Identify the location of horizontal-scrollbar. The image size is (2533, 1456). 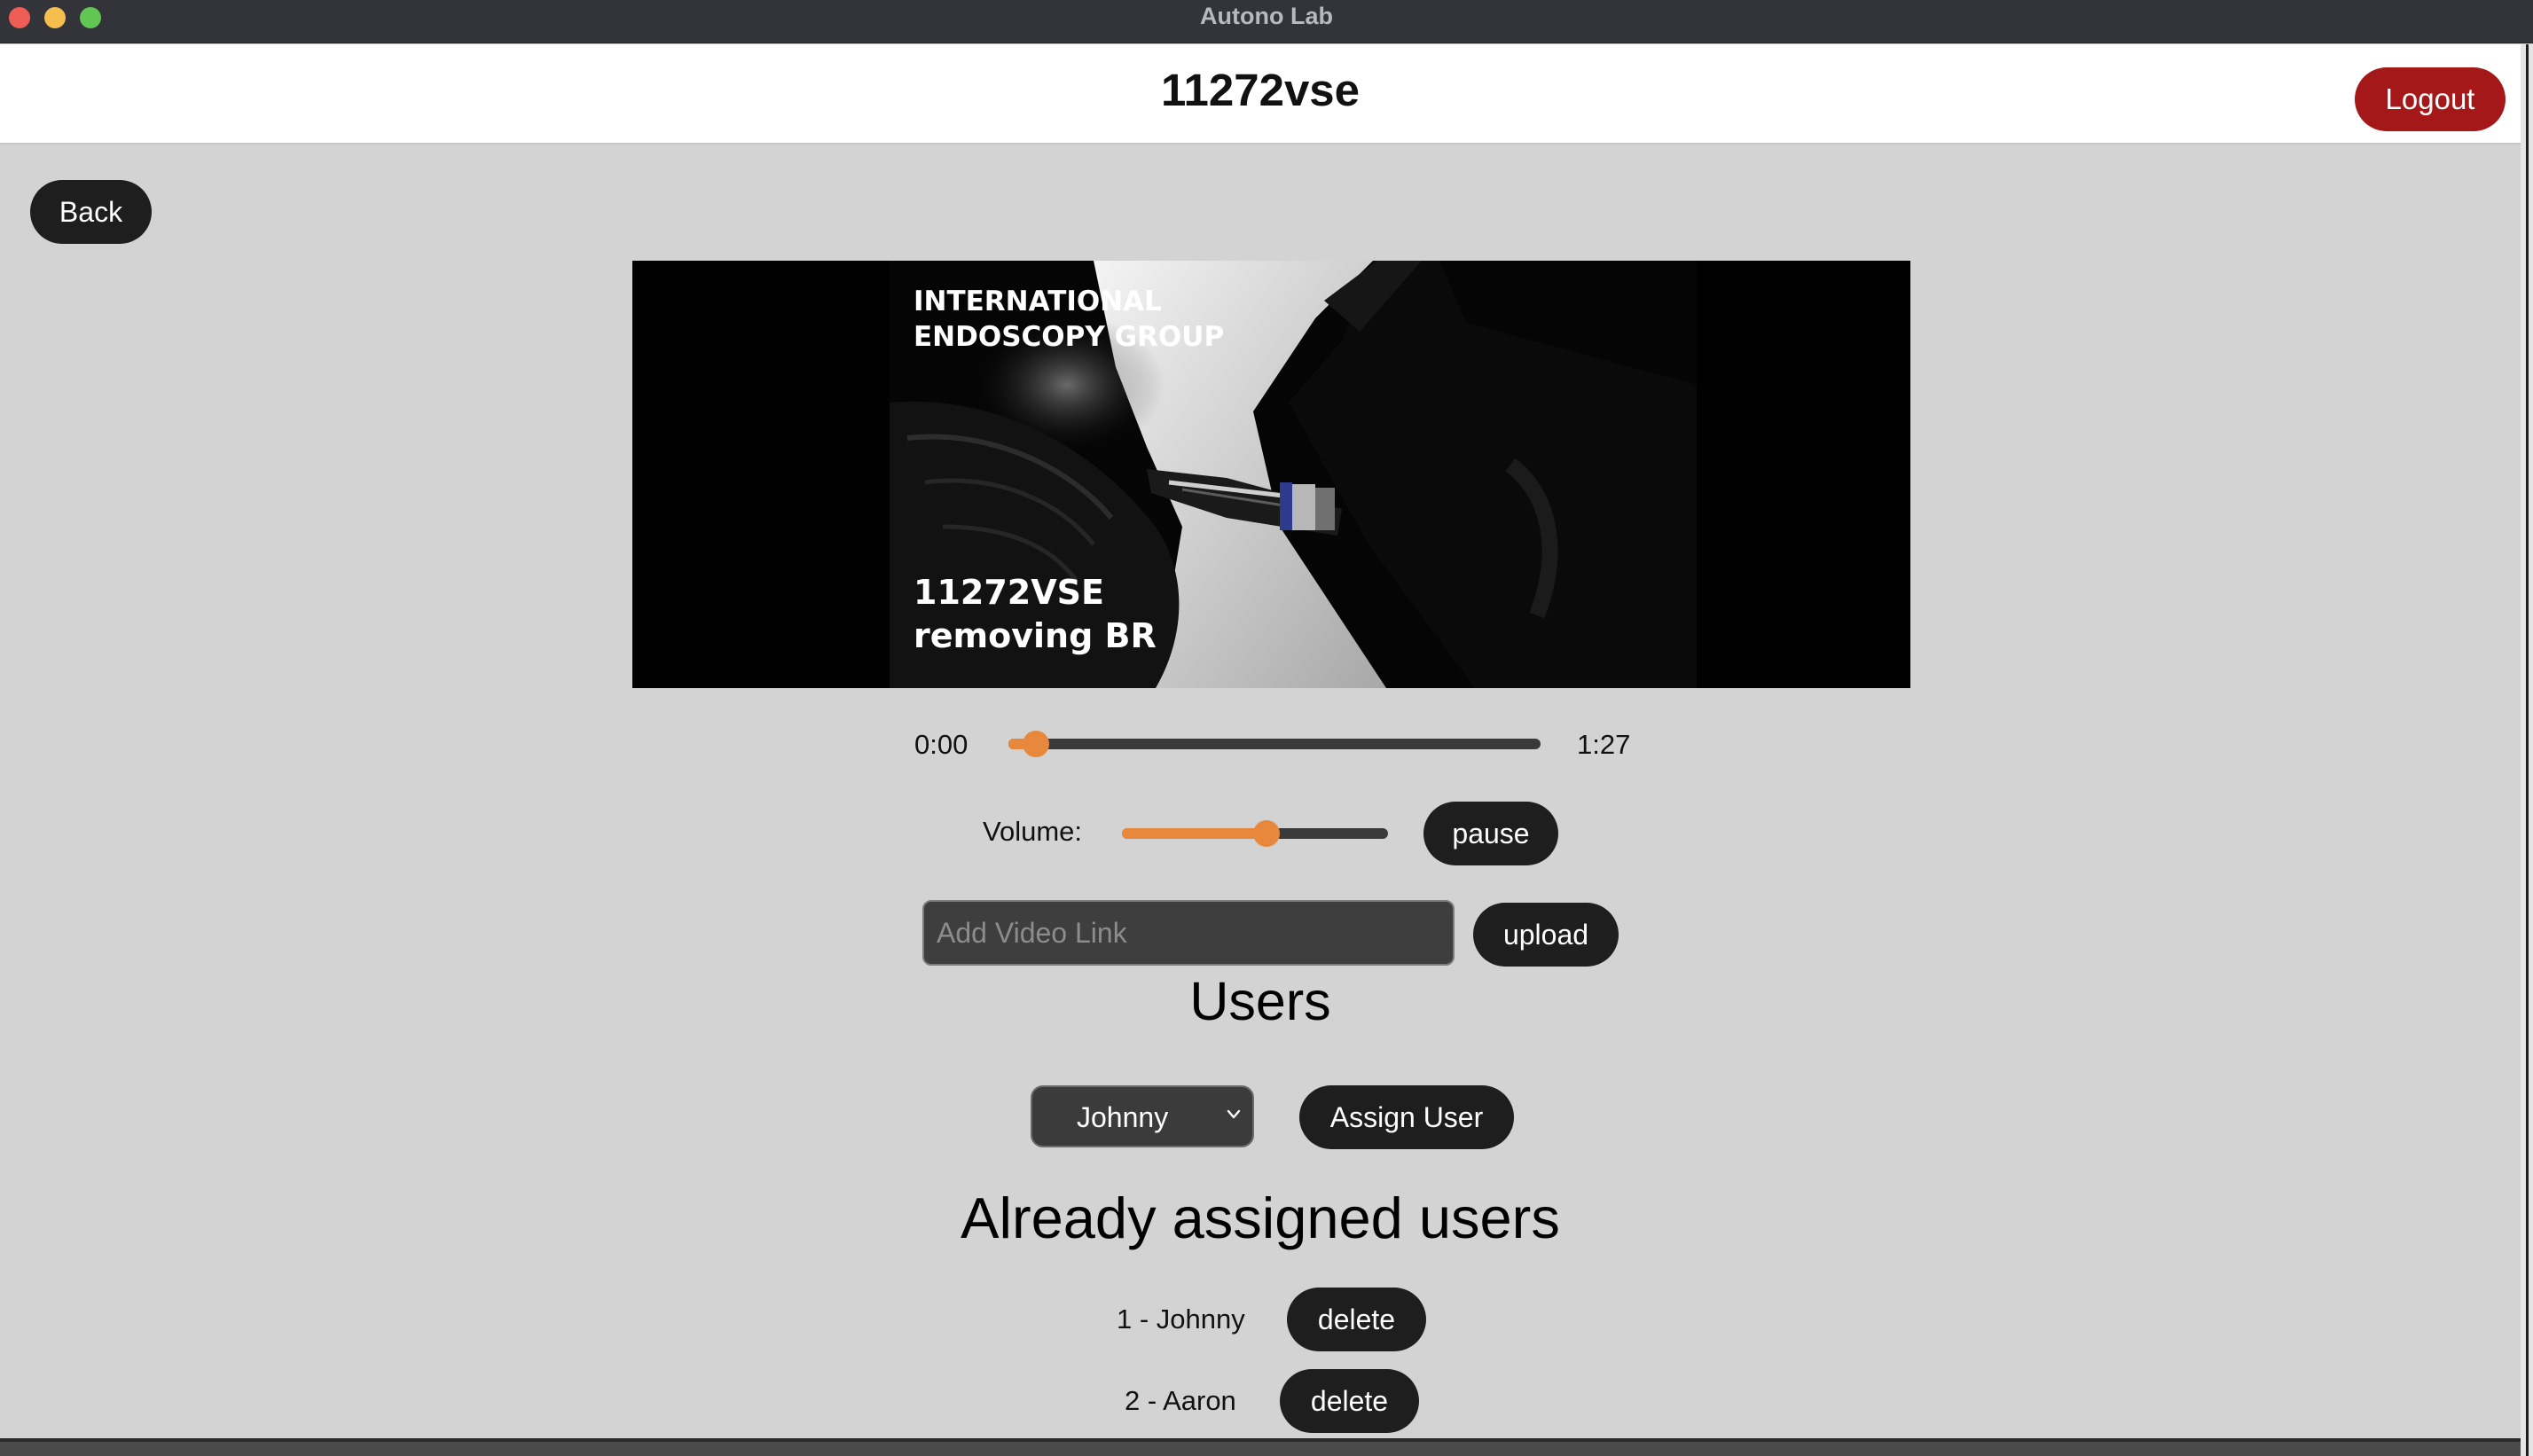
(1260, 1447).